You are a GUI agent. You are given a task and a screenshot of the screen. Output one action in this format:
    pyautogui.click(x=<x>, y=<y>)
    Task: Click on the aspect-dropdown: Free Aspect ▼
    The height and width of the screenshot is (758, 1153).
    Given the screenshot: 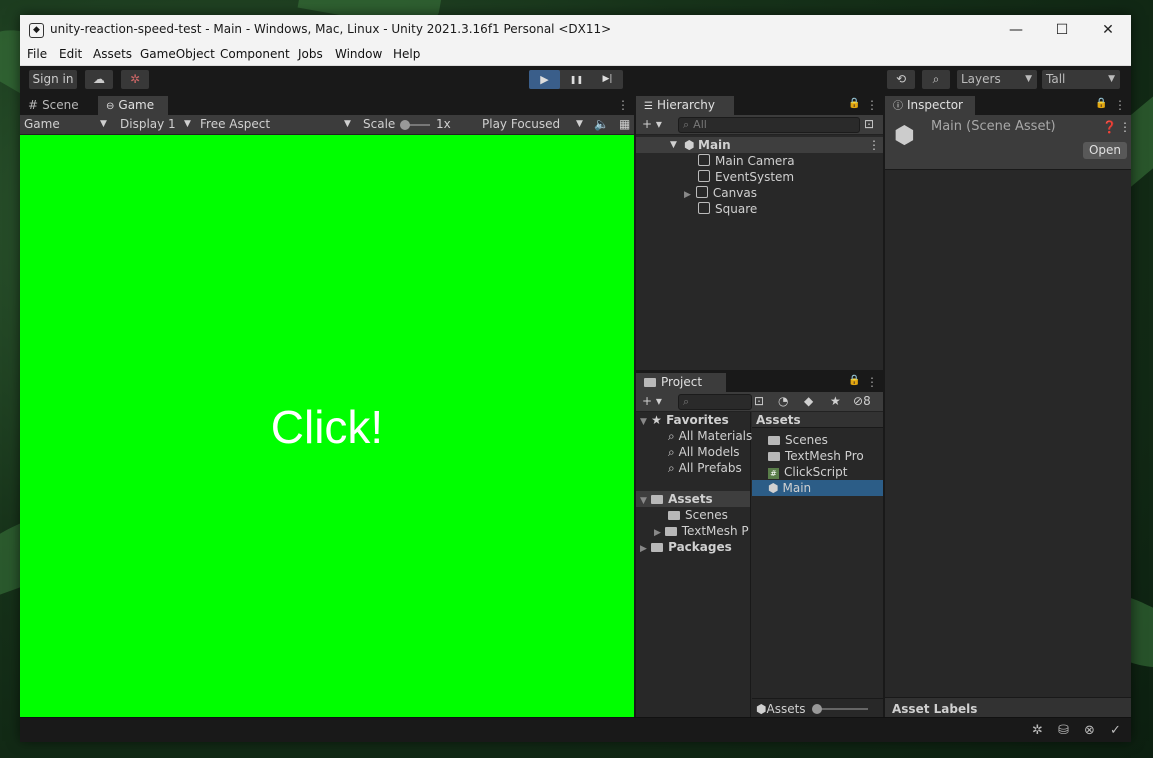 What is the action you would take?
    pyautogui.click(x=278, y=124)
    